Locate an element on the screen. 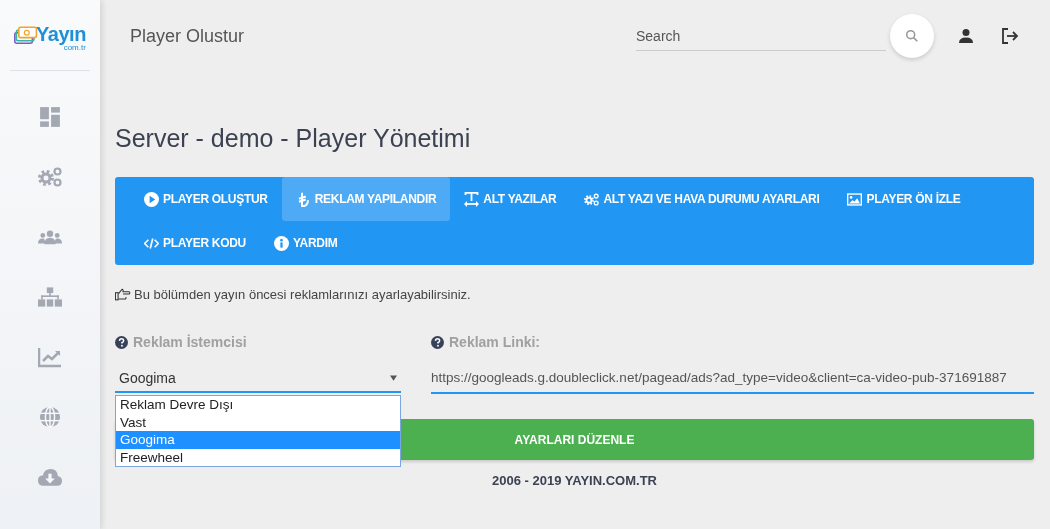 The image size is (1050, 529). caret-icon is located at coordinates (393, 377).